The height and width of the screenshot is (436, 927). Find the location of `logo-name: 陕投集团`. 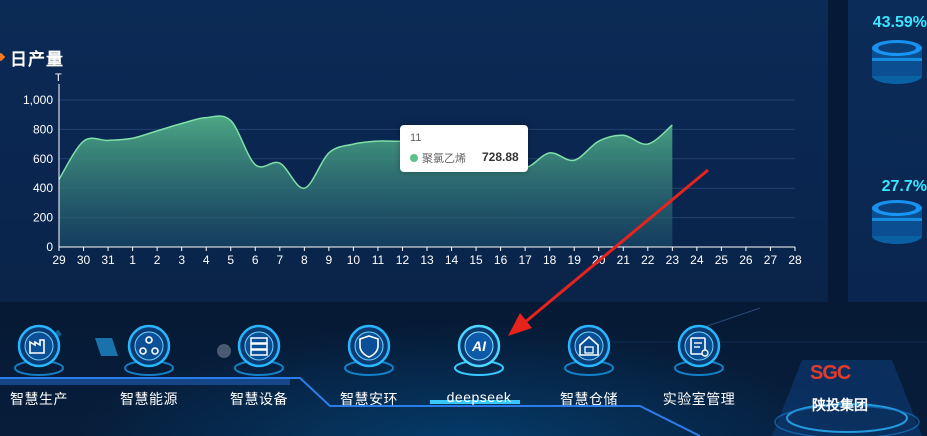

logo-name: 陕投集团 is located at coordinates (840, 405).